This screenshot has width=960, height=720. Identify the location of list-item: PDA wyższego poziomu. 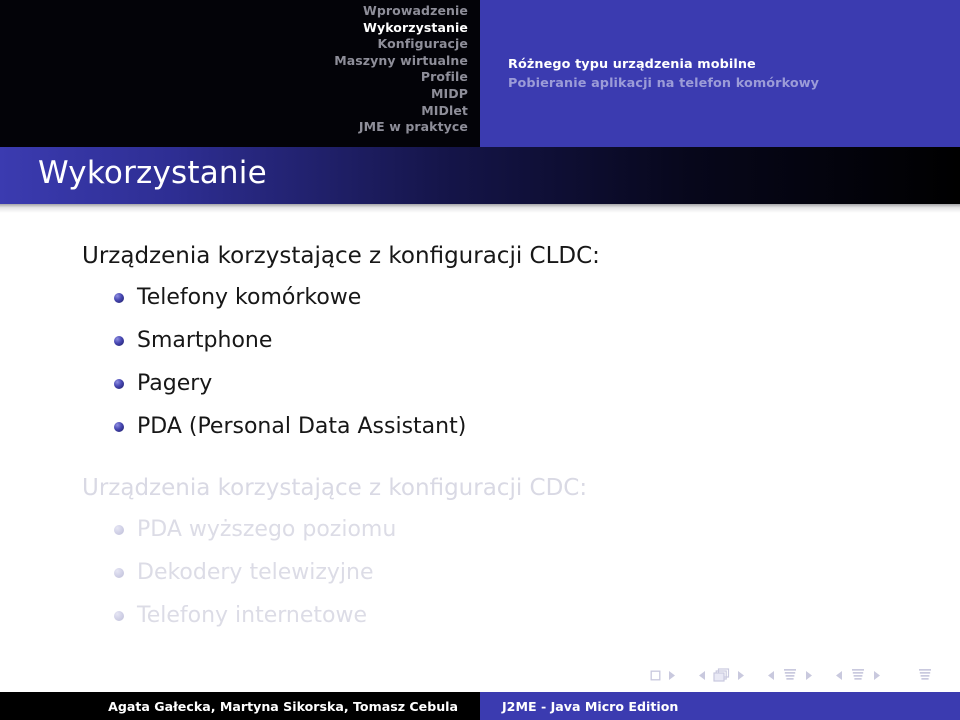
(251, 529).